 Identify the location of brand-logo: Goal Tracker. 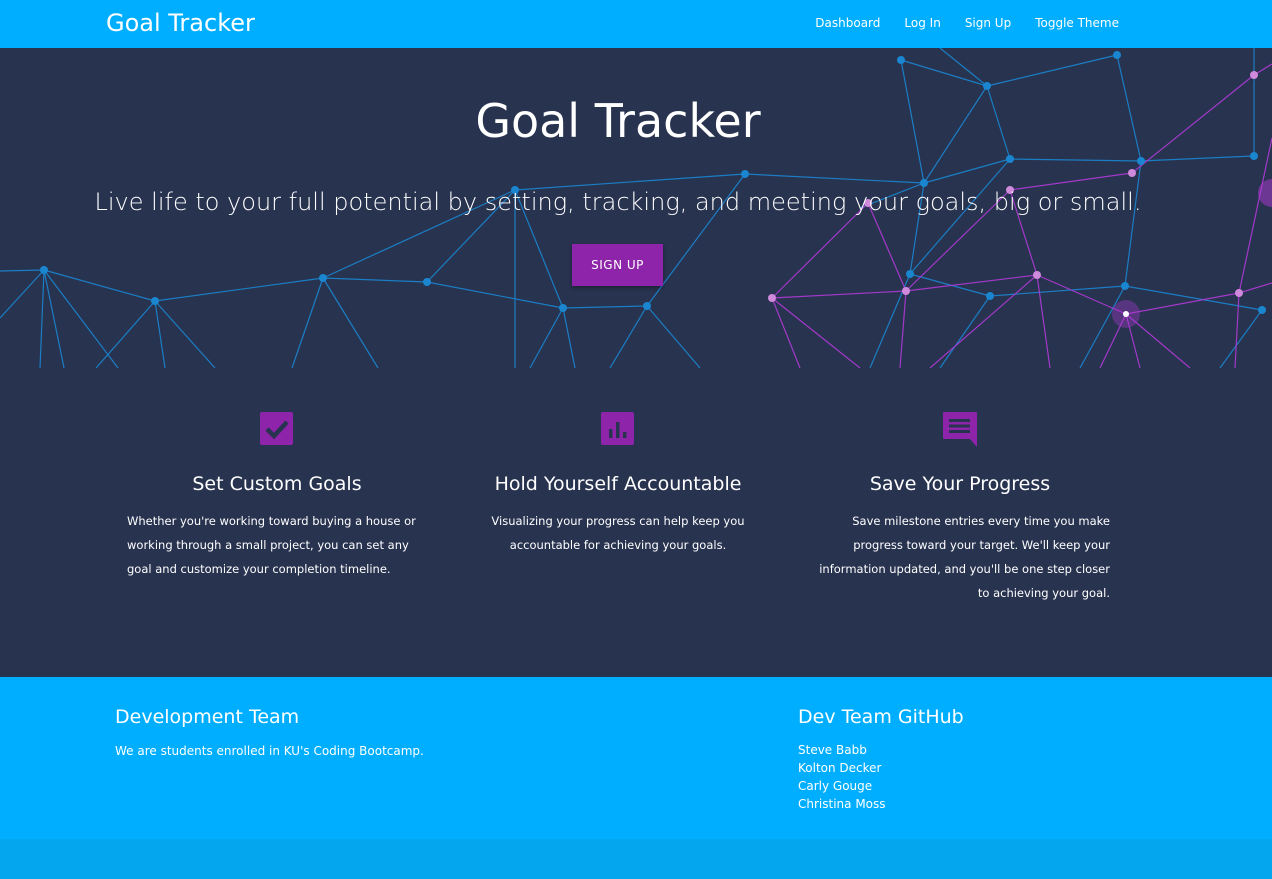
(180, 23).